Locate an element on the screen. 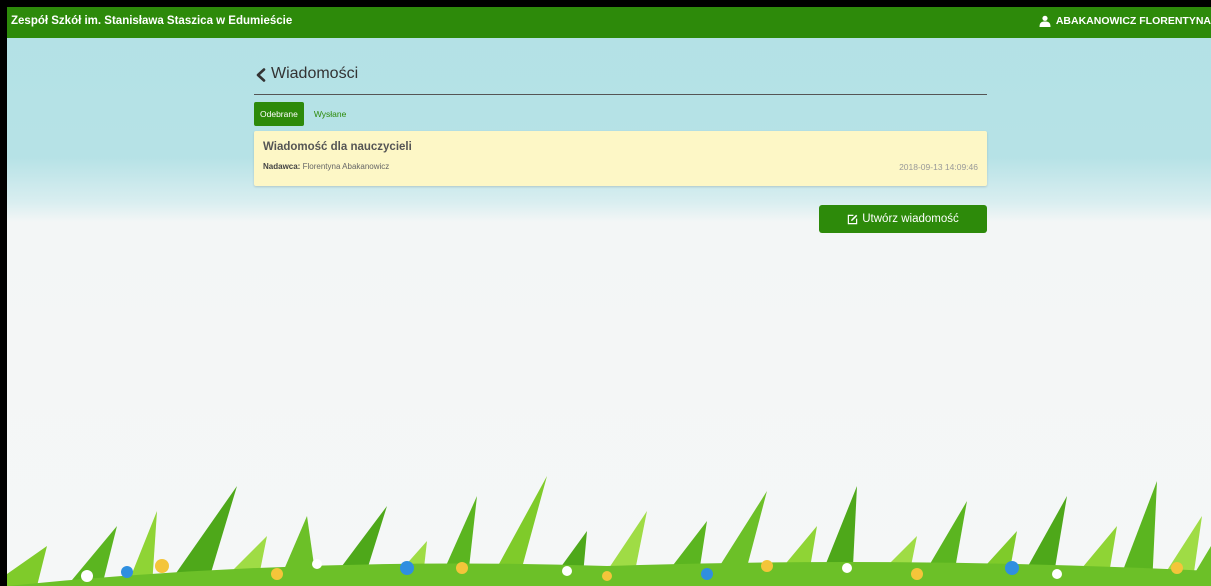 Image resolution: width=1211 pixels, height=586 pixels. edit-icon is located at coordinates (853, 219).